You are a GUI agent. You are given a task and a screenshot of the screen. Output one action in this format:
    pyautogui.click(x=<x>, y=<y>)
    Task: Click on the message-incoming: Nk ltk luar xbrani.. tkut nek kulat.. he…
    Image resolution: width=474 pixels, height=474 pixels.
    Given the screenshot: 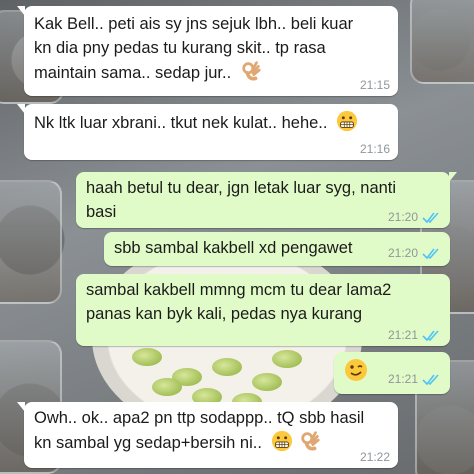 What is the action you would take?
    pyautogui.click(x=207, y=132)
    